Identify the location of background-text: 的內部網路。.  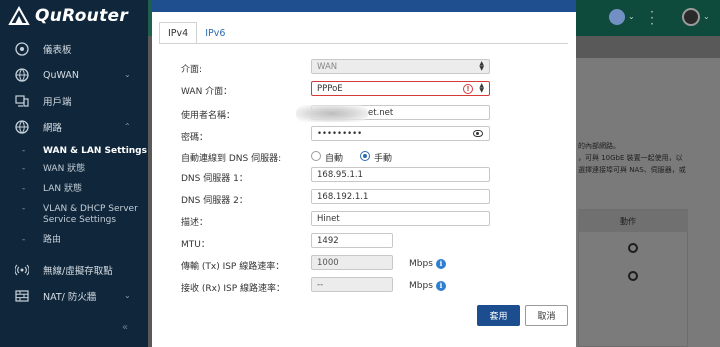
(599, 146).